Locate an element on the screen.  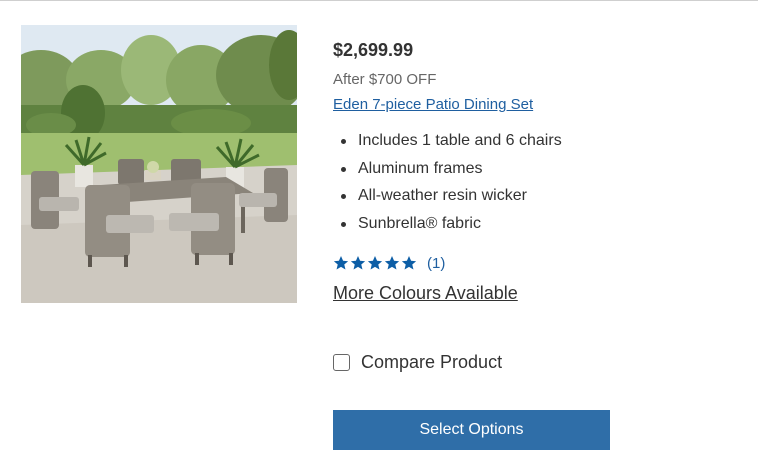
feature-item: Aluminum frames is located at coordinates (447, 172).